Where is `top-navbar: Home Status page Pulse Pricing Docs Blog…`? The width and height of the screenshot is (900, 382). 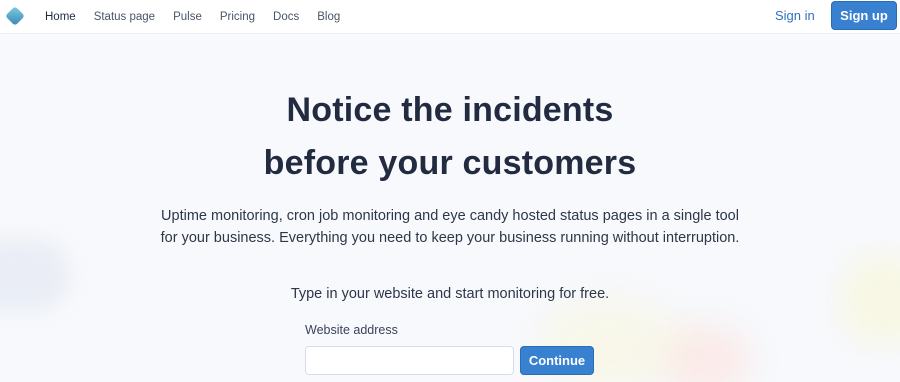
top-navbar: Home Status page Pulse Pricing Docs Blog… is located at coordinates (450, 17).